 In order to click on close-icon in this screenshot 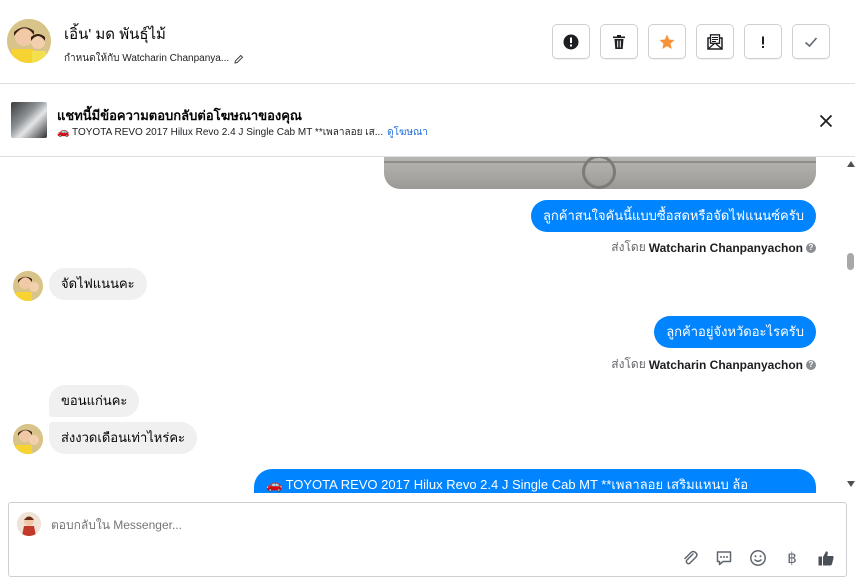, I will do `click(826, 121)`.